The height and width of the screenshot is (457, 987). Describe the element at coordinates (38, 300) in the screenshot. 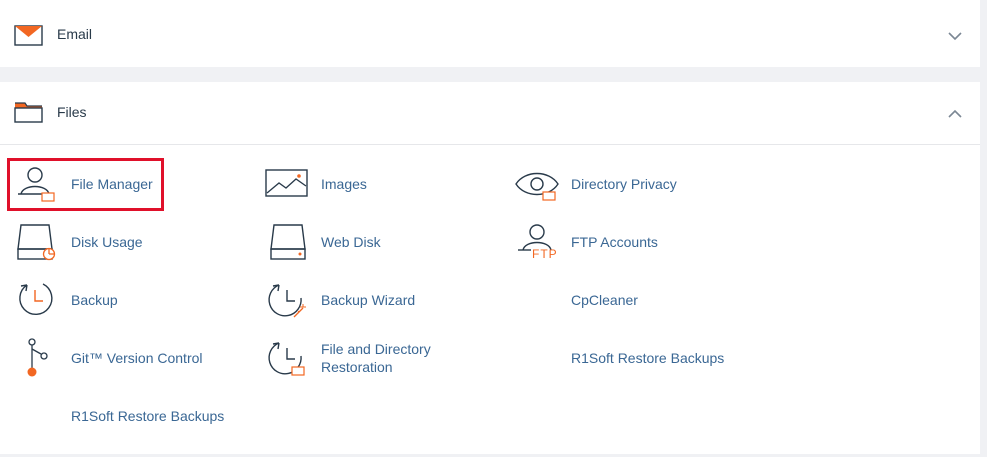

I see `backup-icon` at that location.